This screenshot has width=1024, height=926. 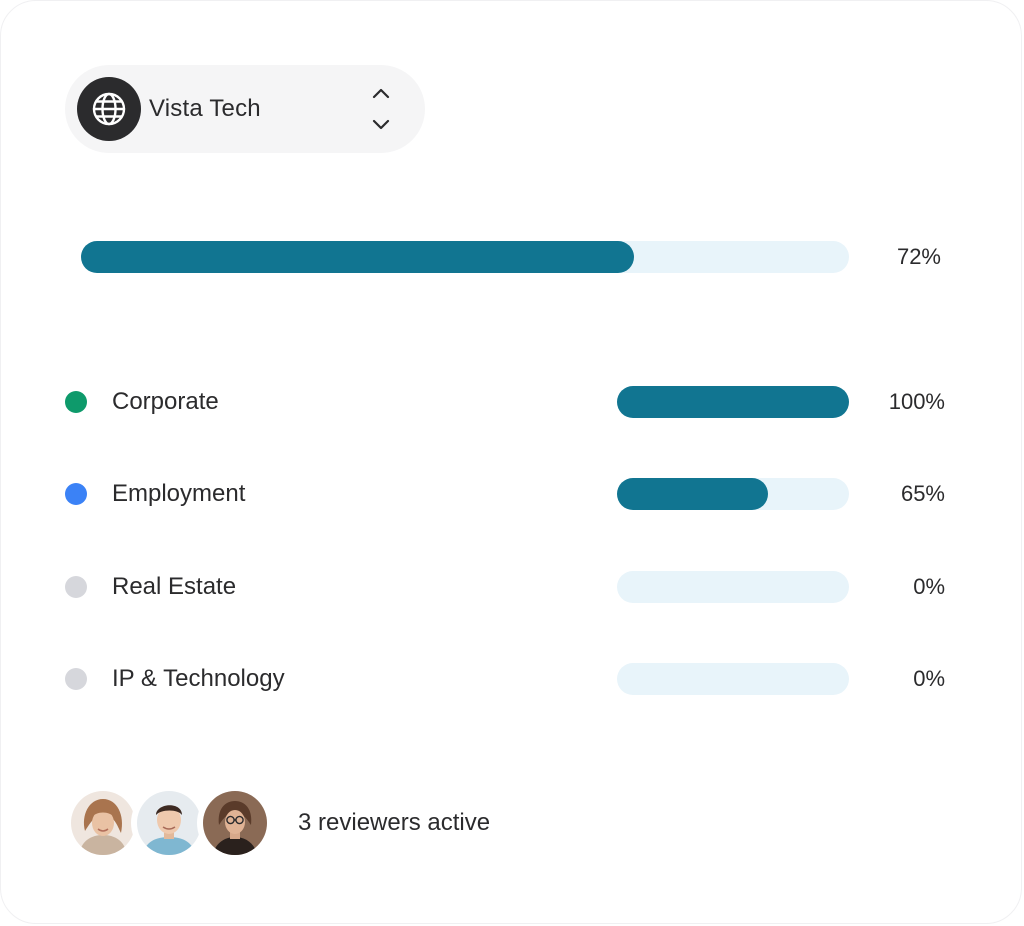 I want to click on workspace-selector: Vista Tech, so click(x=245, y=109).